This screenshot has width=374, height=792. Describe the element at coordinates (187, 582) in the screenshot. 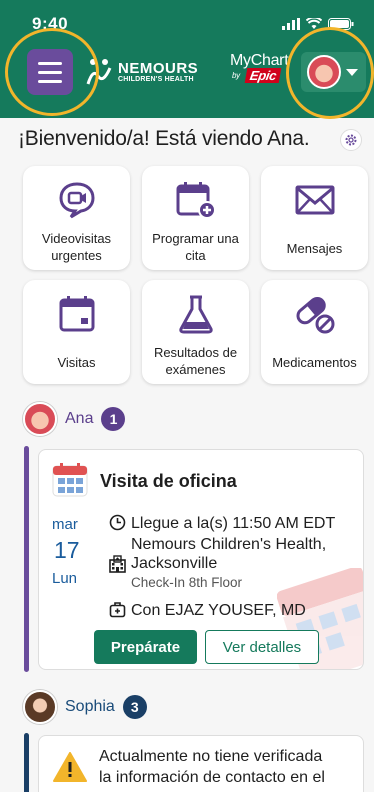

I see `checkin-note: Check-In 8th Floor` at that location.